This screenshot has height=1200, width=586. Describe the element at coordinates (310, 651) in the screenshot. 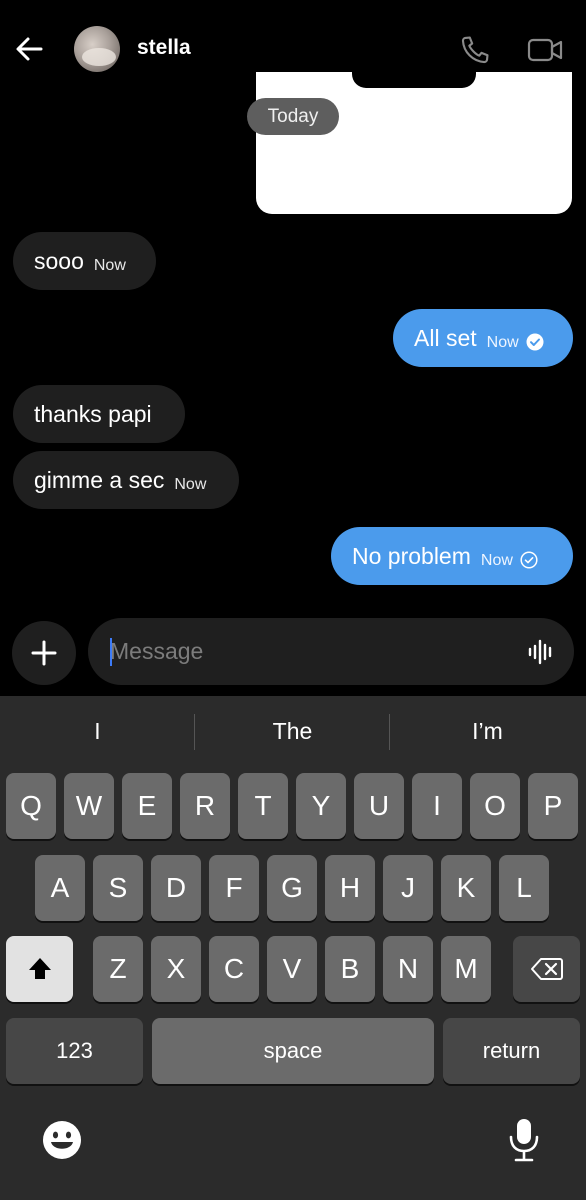

I see `message-input` at that location.